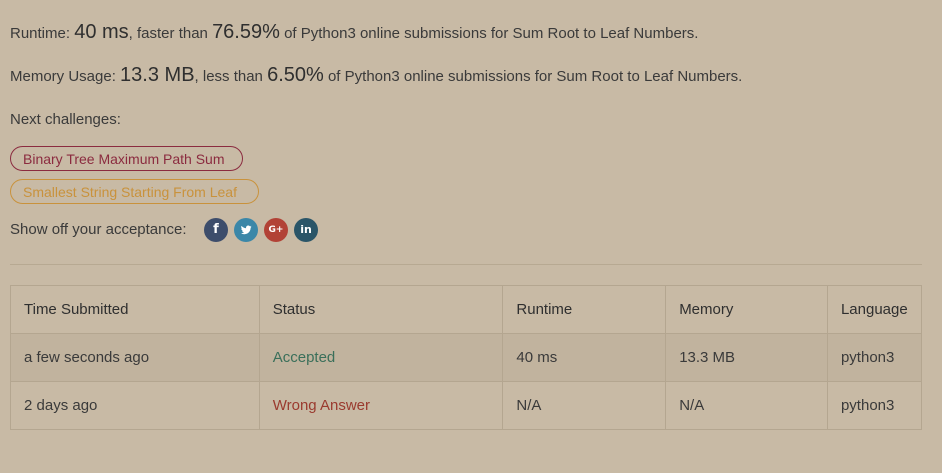  What do you see at coordinates (466, 264) in the screenshot?
I see `section-divider` at bounding box center [466, 264].